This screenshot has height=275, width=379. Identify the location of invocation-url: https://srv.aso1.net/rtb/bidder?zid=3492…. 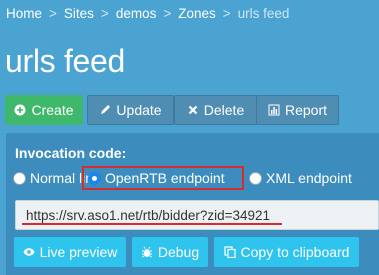
(148, 215).